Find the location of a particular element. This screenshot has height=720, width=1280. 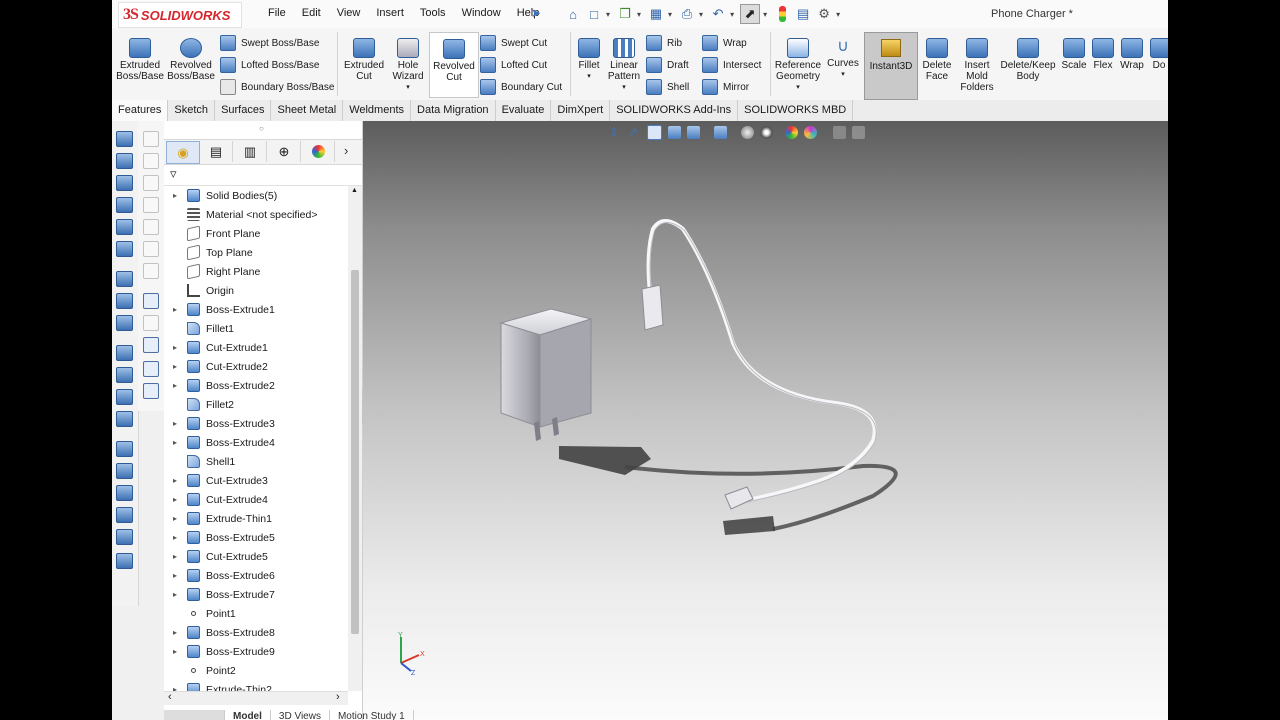

rib-button: Rib is located at coordinates (664, 43).